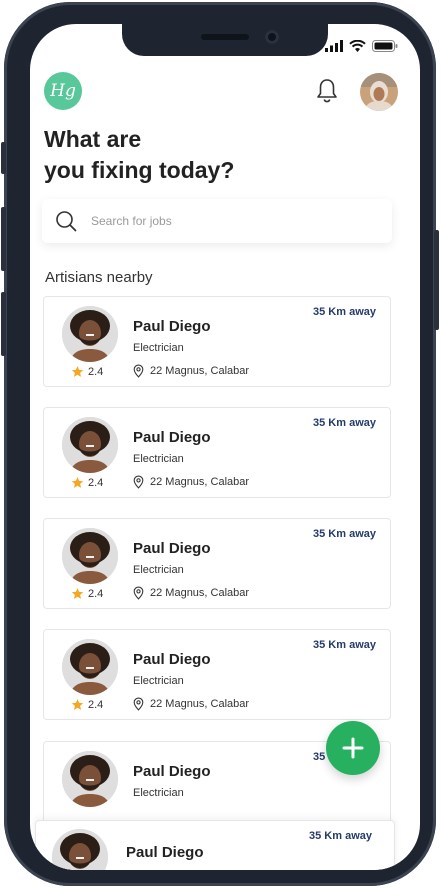 The height and width of the screenshot is (890, 442). I want to click on add-button, so click(353, 748).